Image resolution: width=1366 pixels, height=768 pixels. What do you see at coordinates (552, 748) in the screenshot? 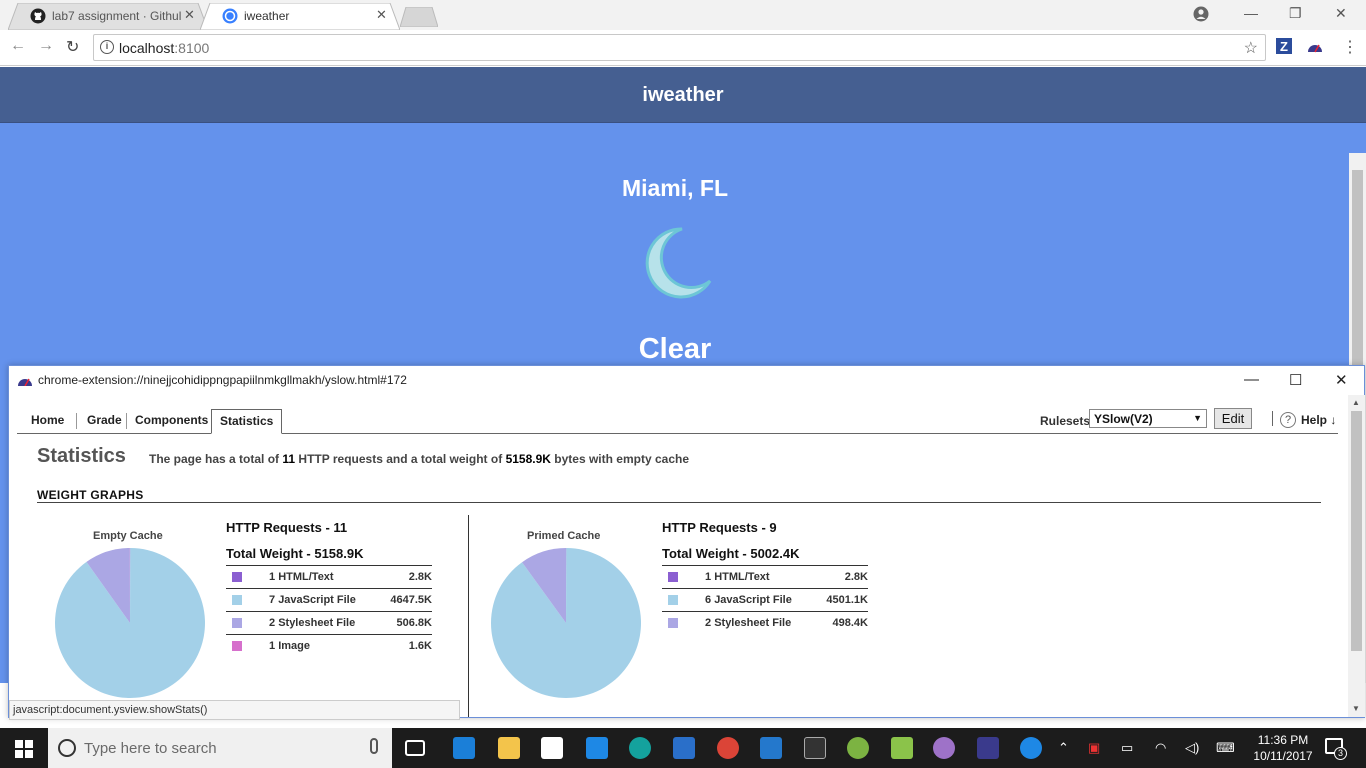
I see `store-icon` at bounding box center [552, 748].